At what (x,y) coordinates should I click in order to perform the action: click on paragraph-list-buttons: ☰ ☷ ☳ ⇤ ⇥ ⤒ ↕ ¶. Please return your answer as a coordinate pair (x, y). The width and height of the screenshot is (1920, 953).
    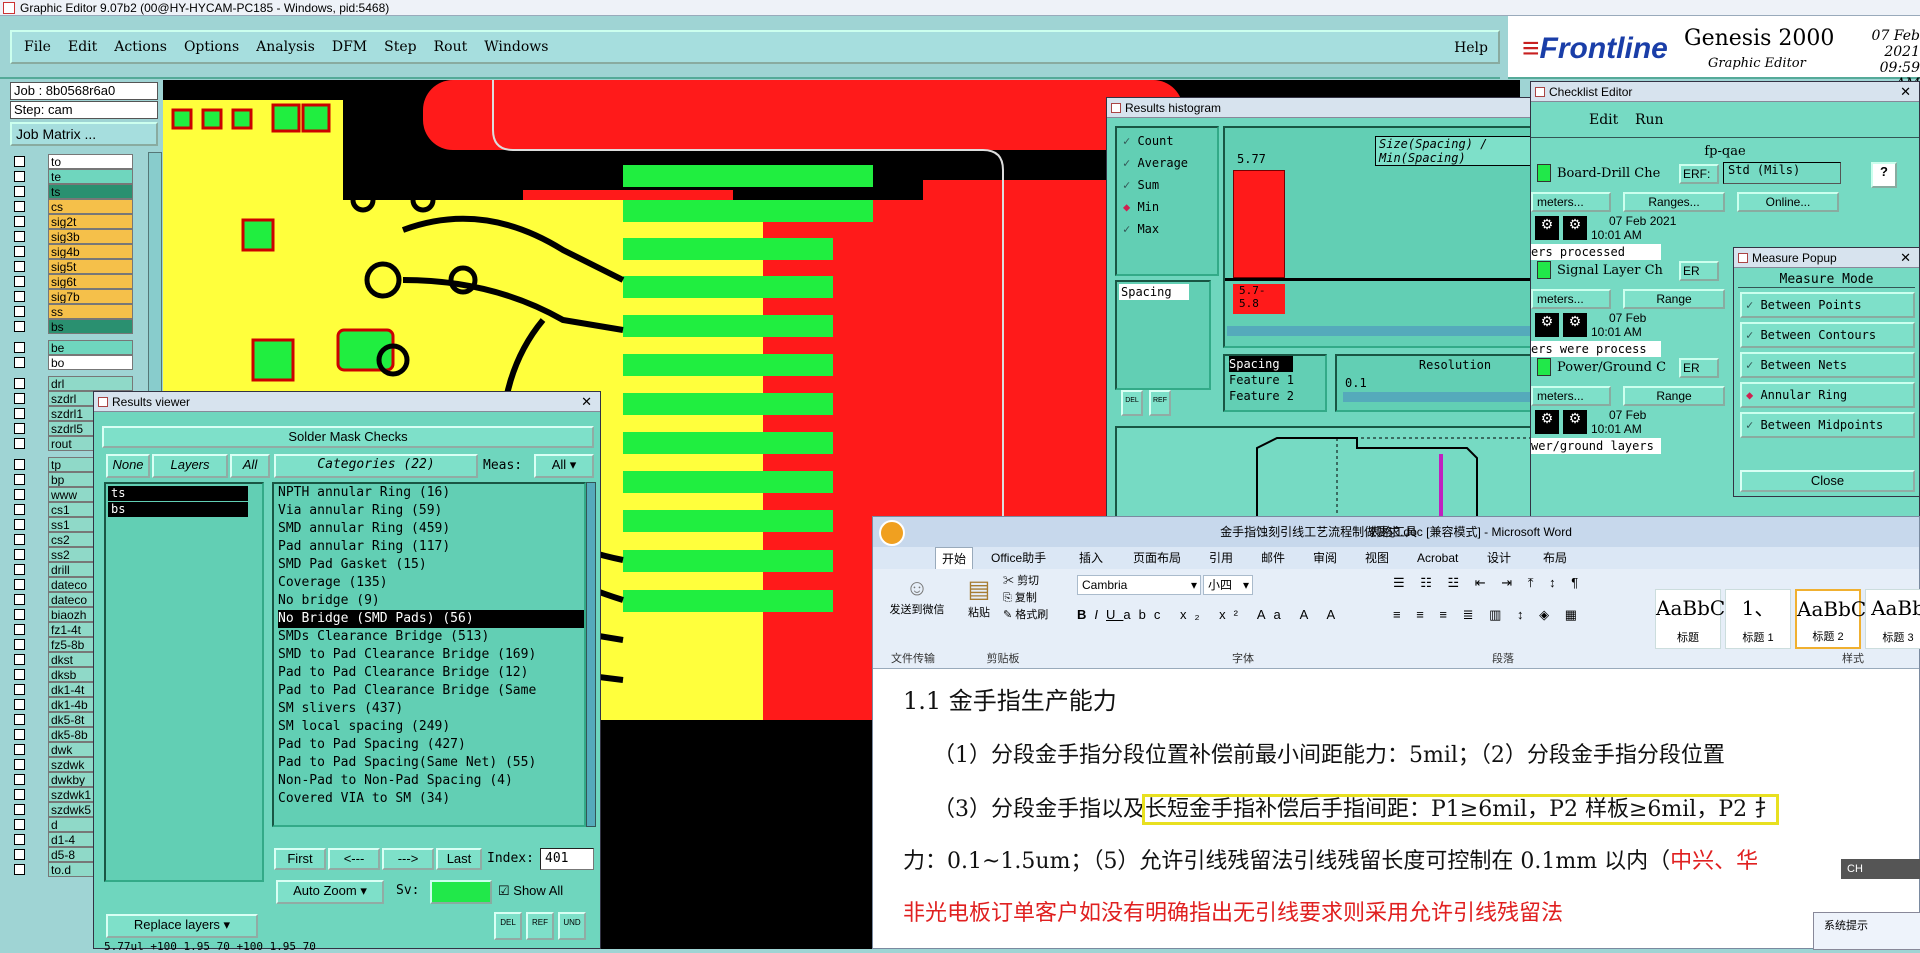
    Looking at the image, I should click on (1488, 583).